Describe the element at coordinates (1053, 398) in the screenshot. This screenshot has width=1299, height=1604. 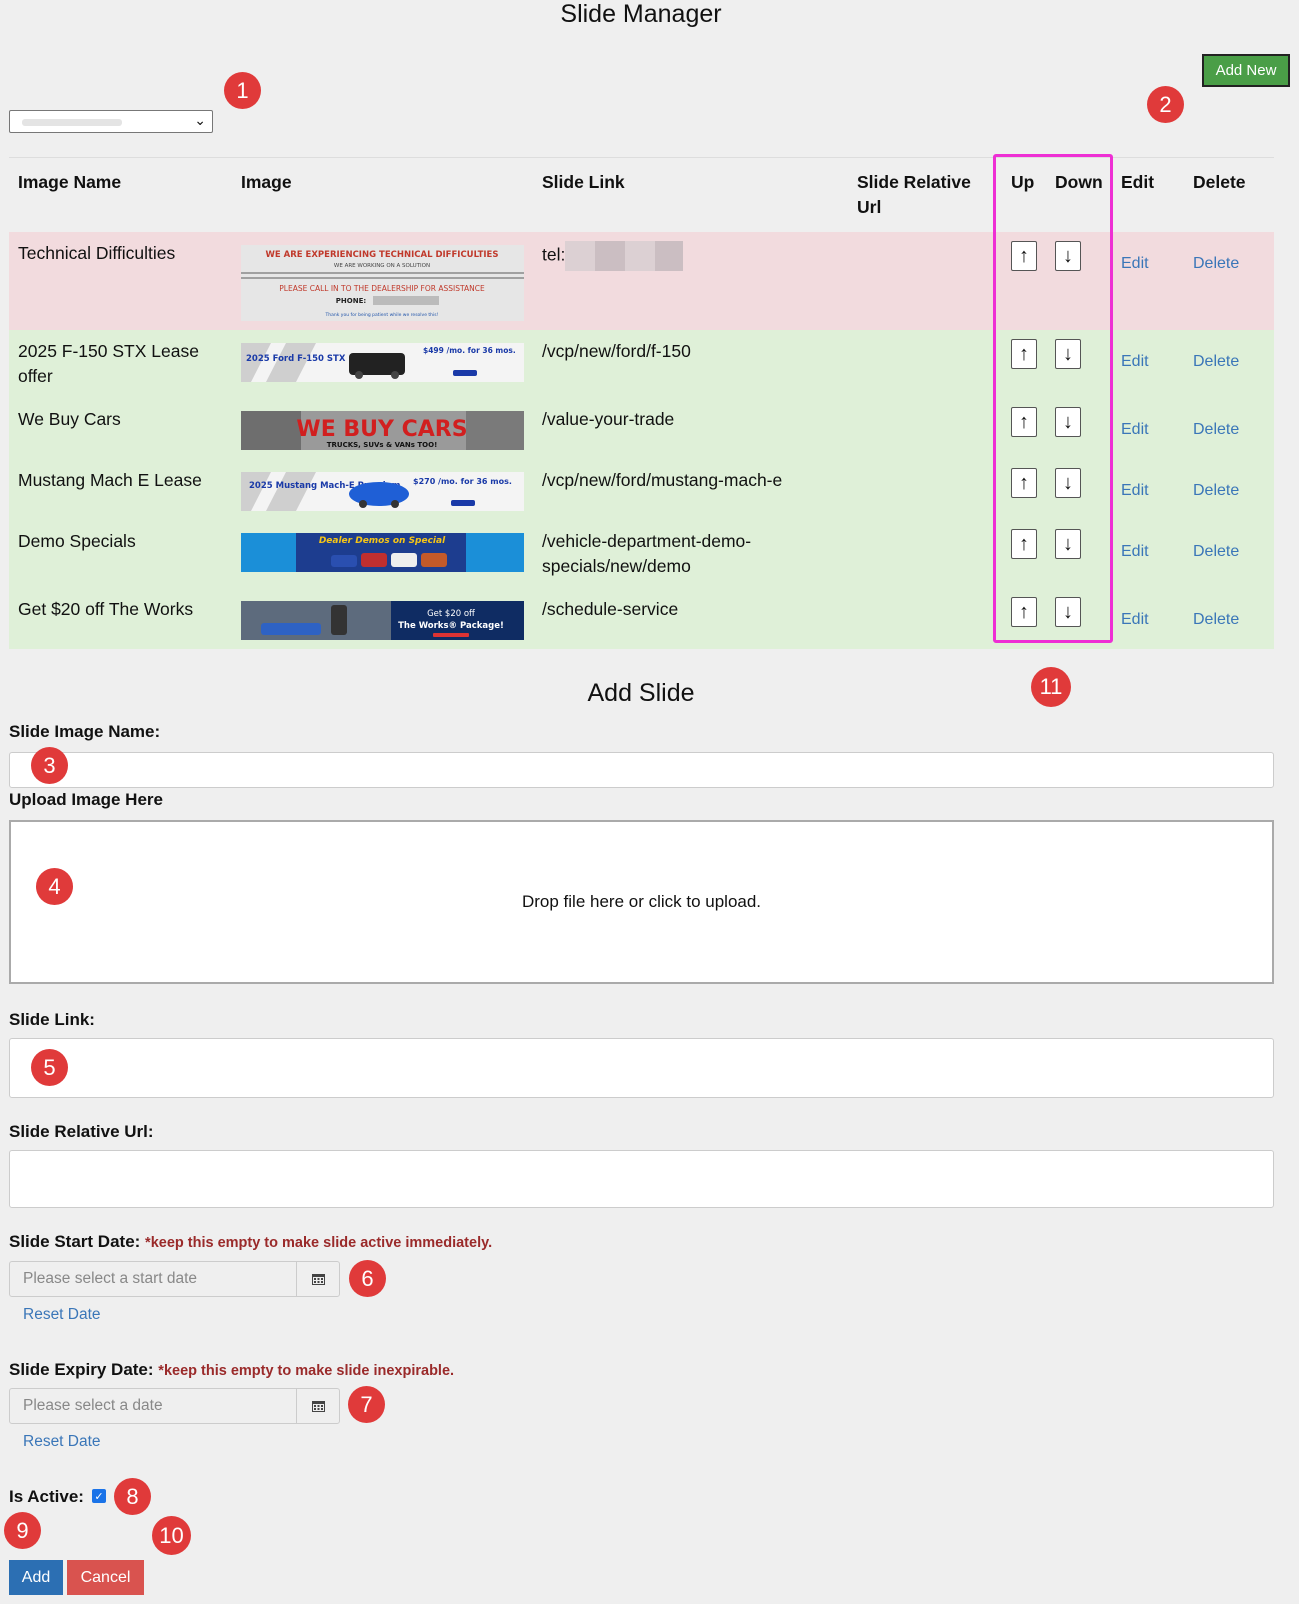
I see `up-down-highlight` at that location.